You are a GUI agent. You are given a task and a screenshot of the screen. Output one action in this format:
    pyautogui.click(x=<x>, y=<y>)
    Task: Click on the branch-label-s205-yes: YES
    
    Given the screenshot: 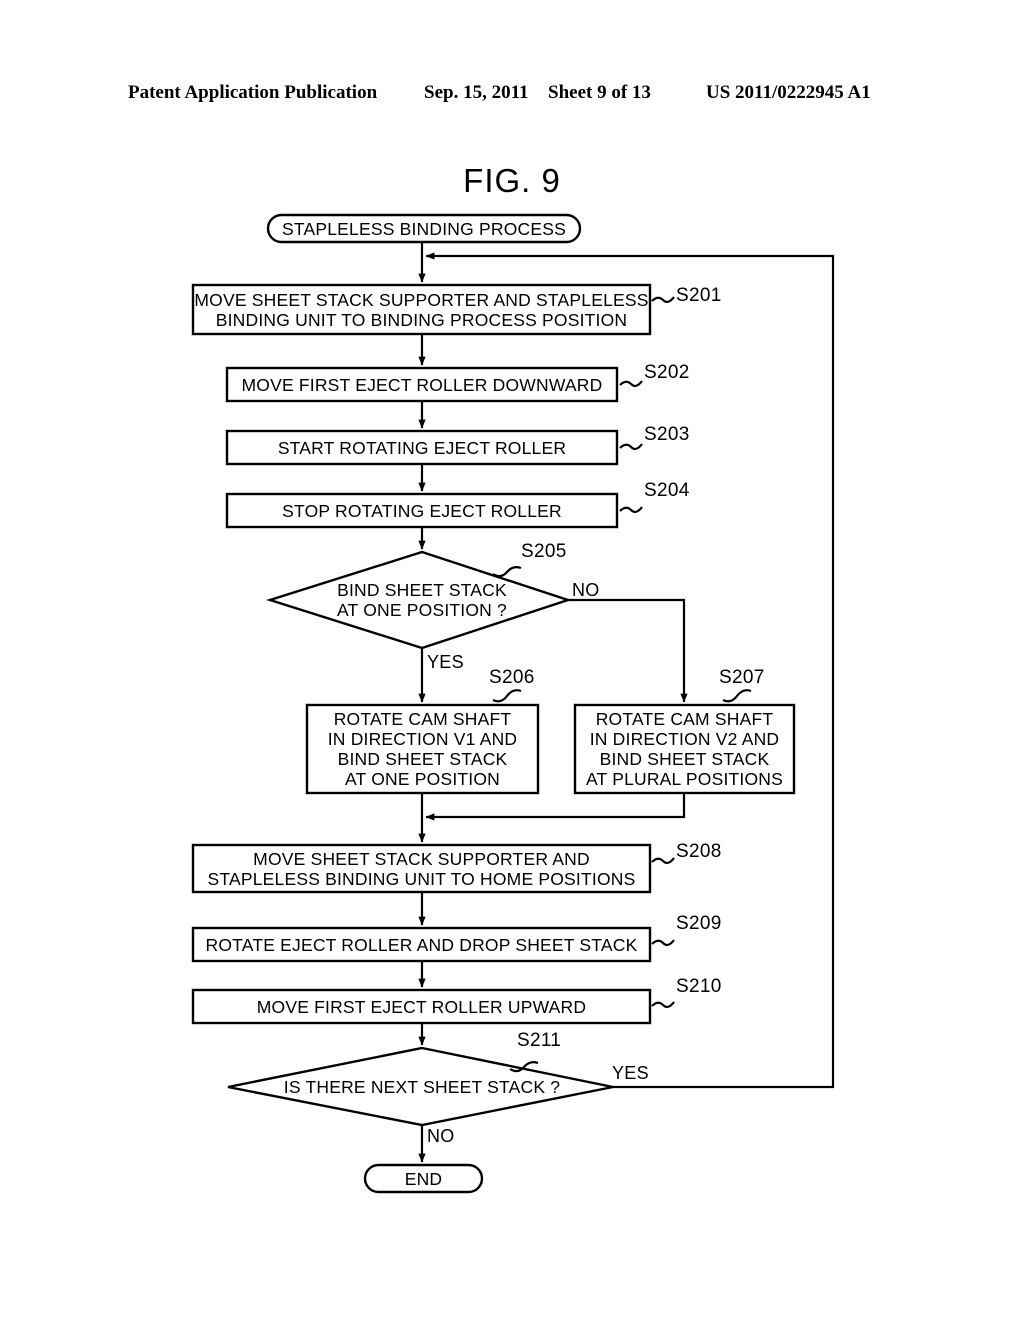 What is the action you would take?
    pyautogui.click(x=445, y=662)
    